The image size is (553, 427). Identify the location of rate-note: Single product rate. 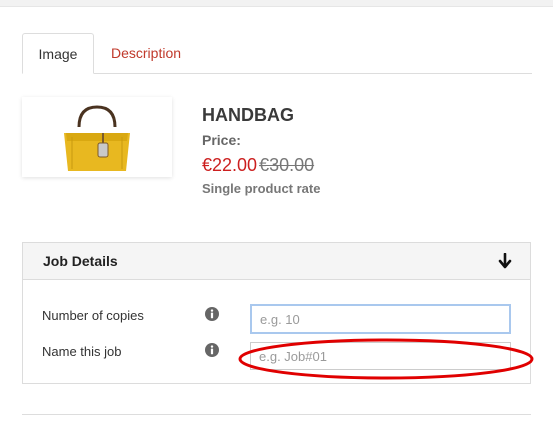
(261, 188).